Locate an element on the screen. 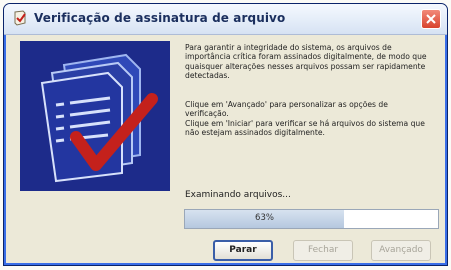 This screenshot has height=270, width=451. shield-check-icon is located at coordinates (20, 18).